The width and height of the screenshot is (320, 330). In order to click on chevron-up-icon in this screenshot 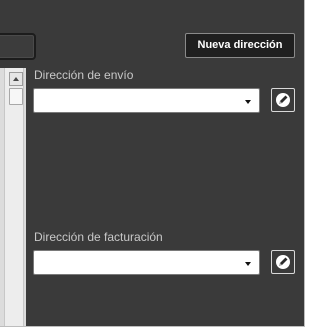, I will do `click(16, 79)`.